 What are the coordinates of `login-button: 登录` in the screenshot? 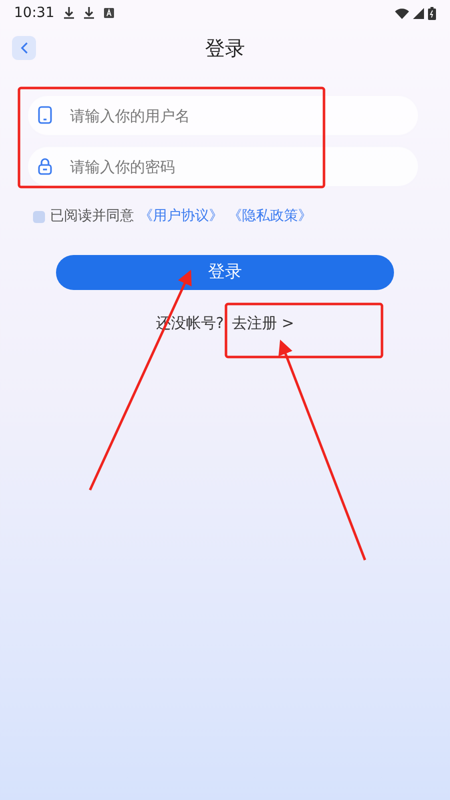 It's located at (225, 272).